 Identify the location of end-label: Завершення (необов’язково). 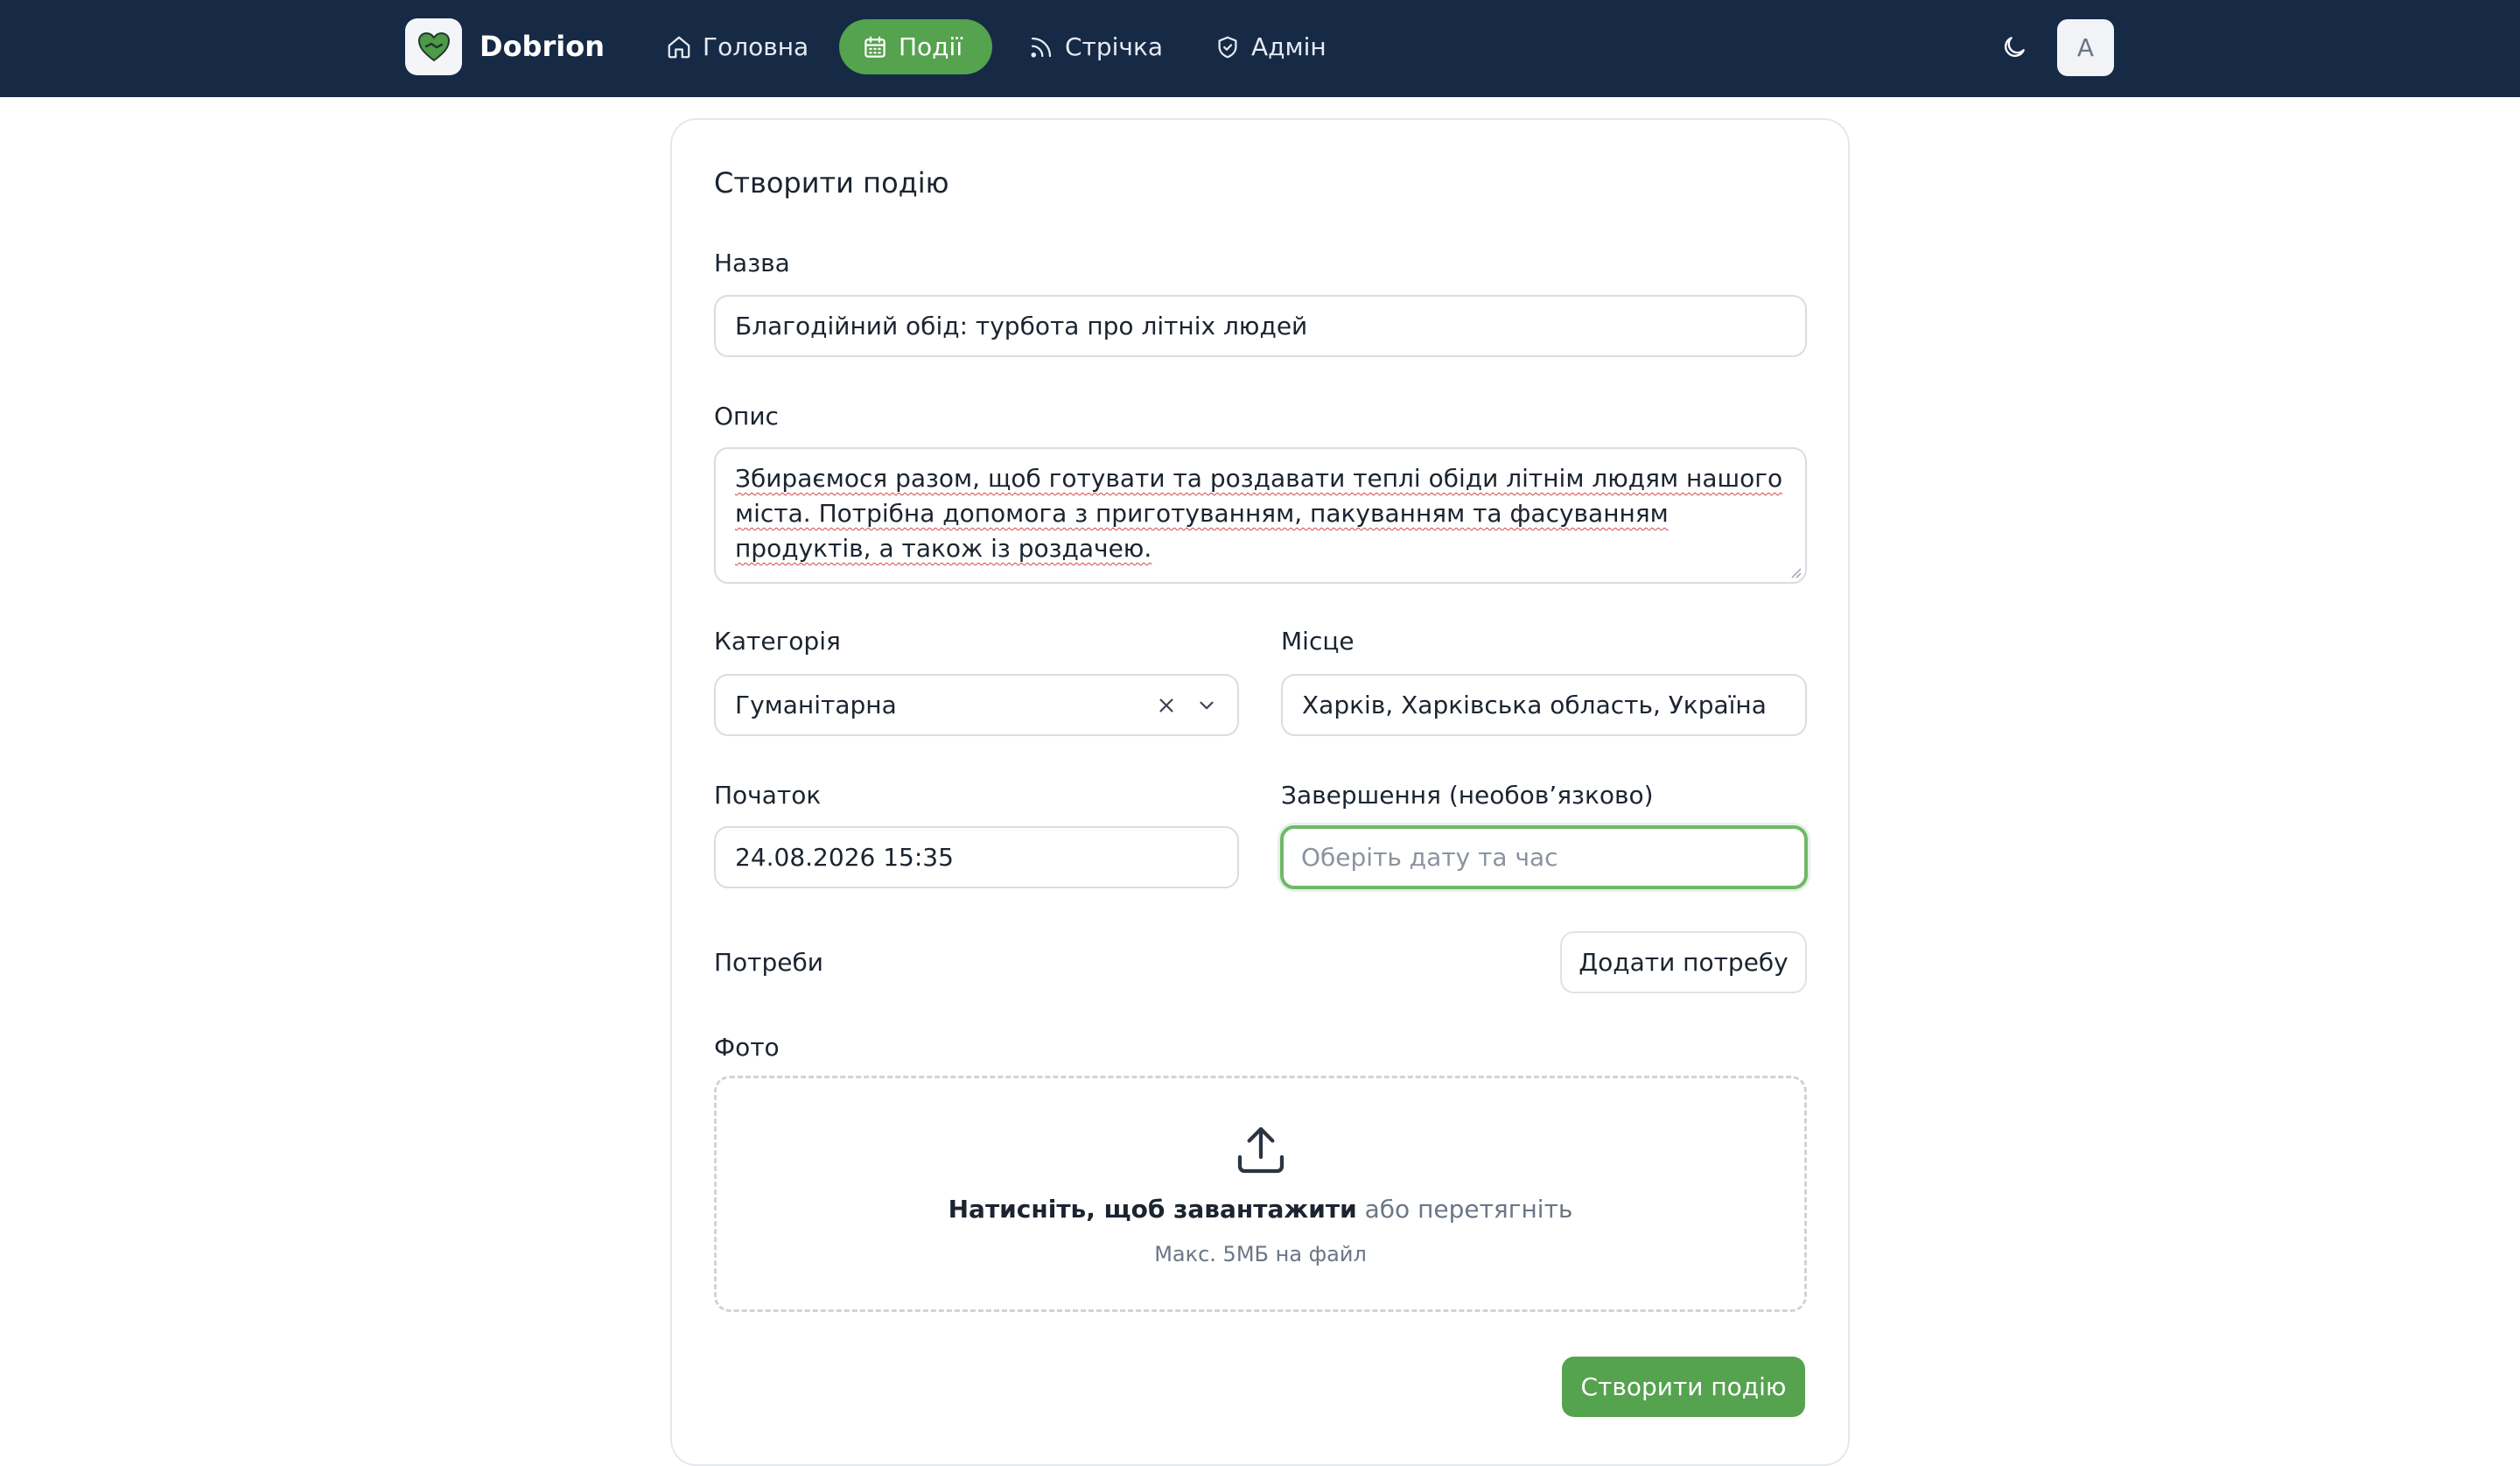
(1467, 795).